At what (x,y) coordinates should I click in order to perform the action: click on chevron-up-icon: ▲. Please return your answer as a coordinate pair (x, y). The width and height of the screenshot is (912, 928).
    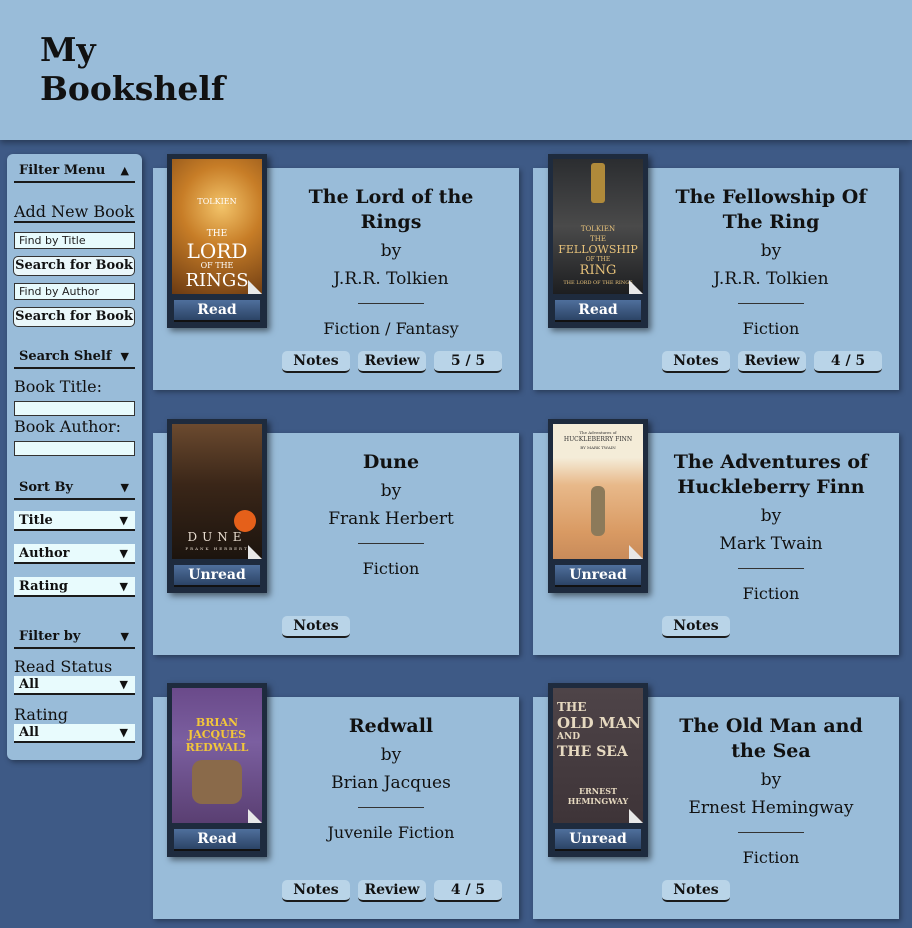
    Looking at the image, I should click on (124, 170).